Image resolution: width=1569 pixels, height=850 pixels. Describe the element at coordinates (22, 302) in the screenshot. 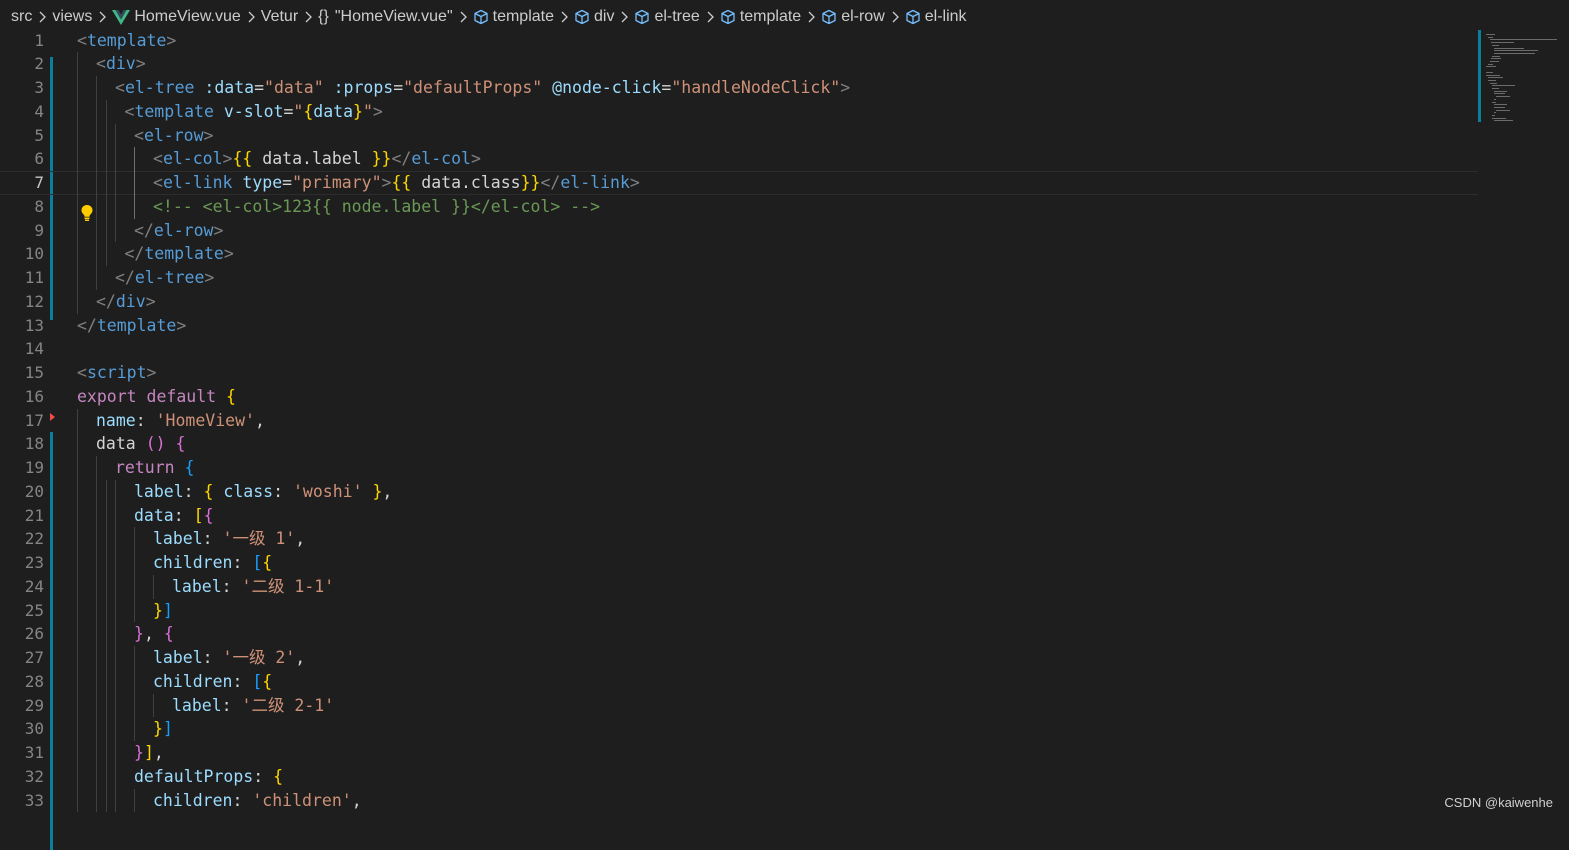

I see `line-number: 12` at that location.